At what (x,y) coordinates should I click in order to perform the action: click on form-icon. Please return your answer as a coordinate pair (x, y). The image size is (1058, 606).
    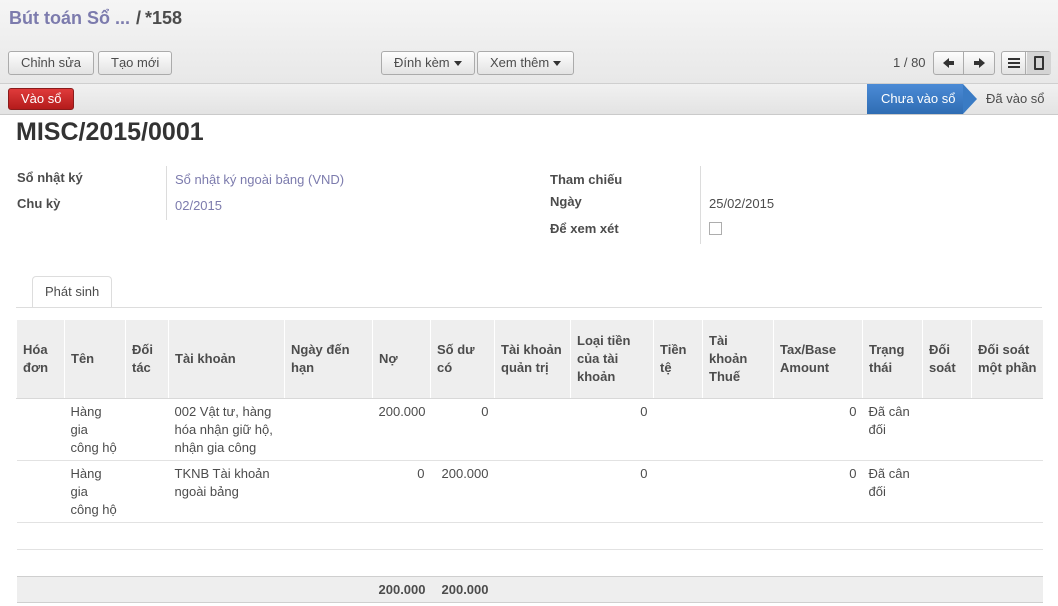
    Looking at the image, I should click on (1039, 63).